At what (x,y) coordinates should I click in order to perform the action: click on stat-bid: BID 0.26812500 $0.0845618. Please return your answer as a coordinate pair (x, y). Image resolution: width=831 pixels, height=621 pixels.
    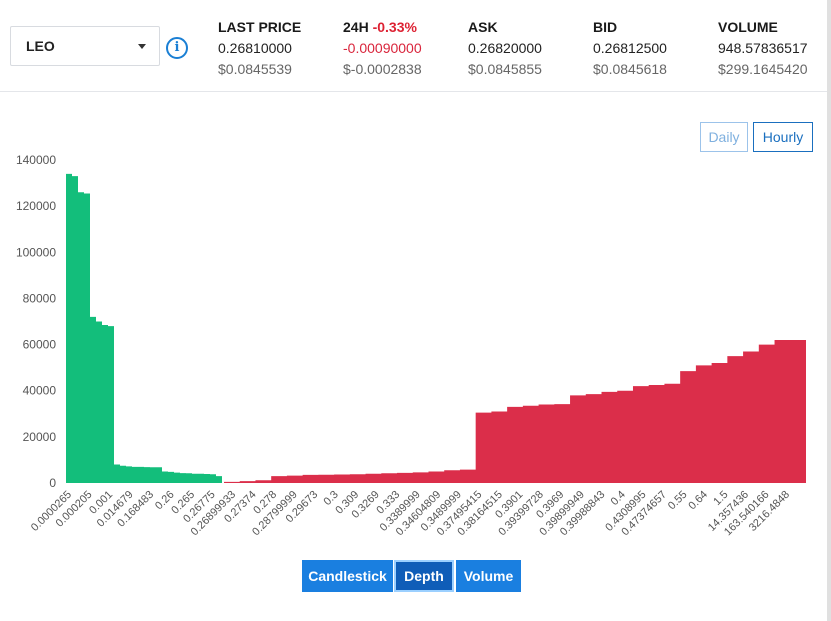
    Looking at the image, I should click on (630, 48).